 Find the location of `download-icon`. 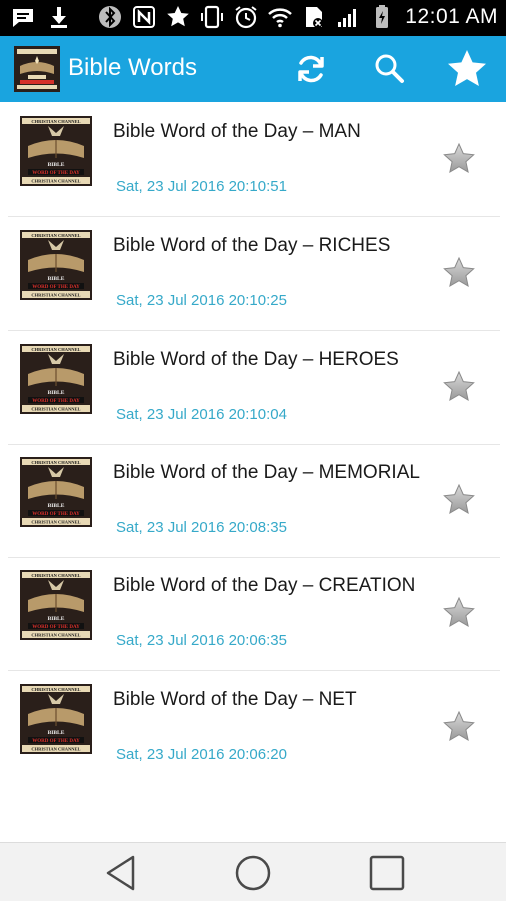

download-icon is located at coordinates (59, 17).